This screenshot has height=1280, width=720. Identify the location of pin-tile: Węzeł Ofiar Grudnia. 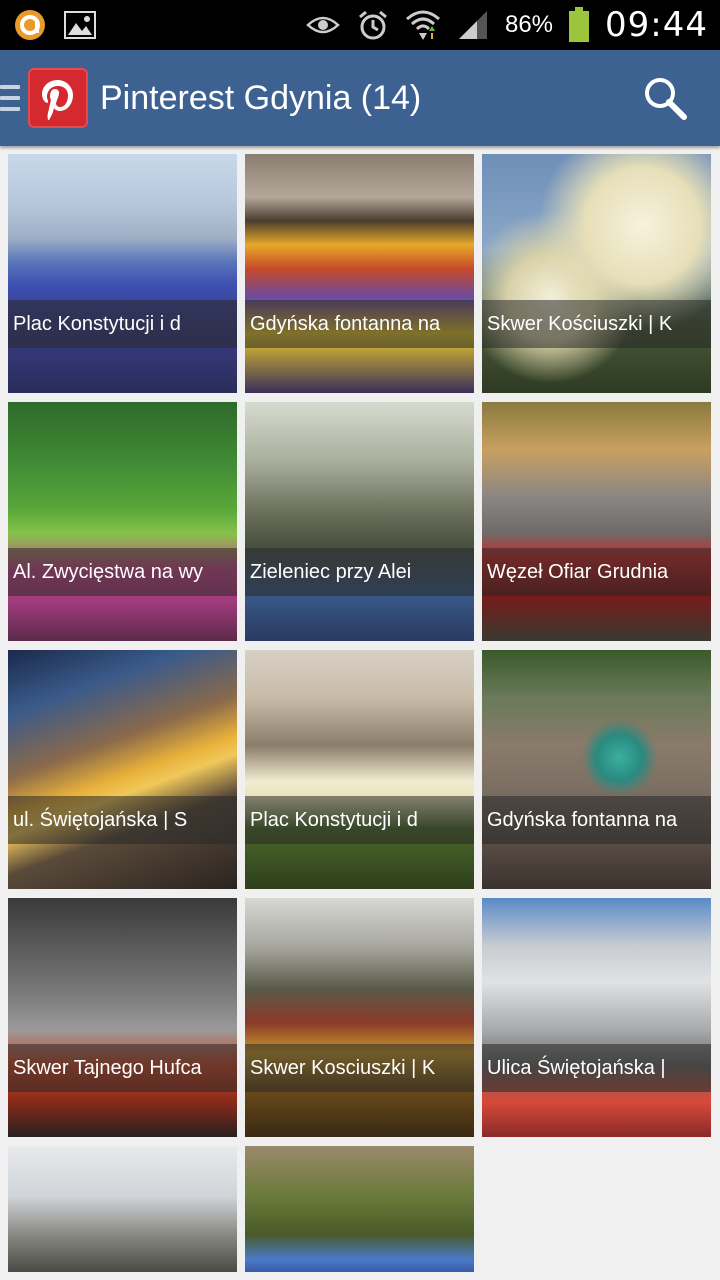
(596, 521).